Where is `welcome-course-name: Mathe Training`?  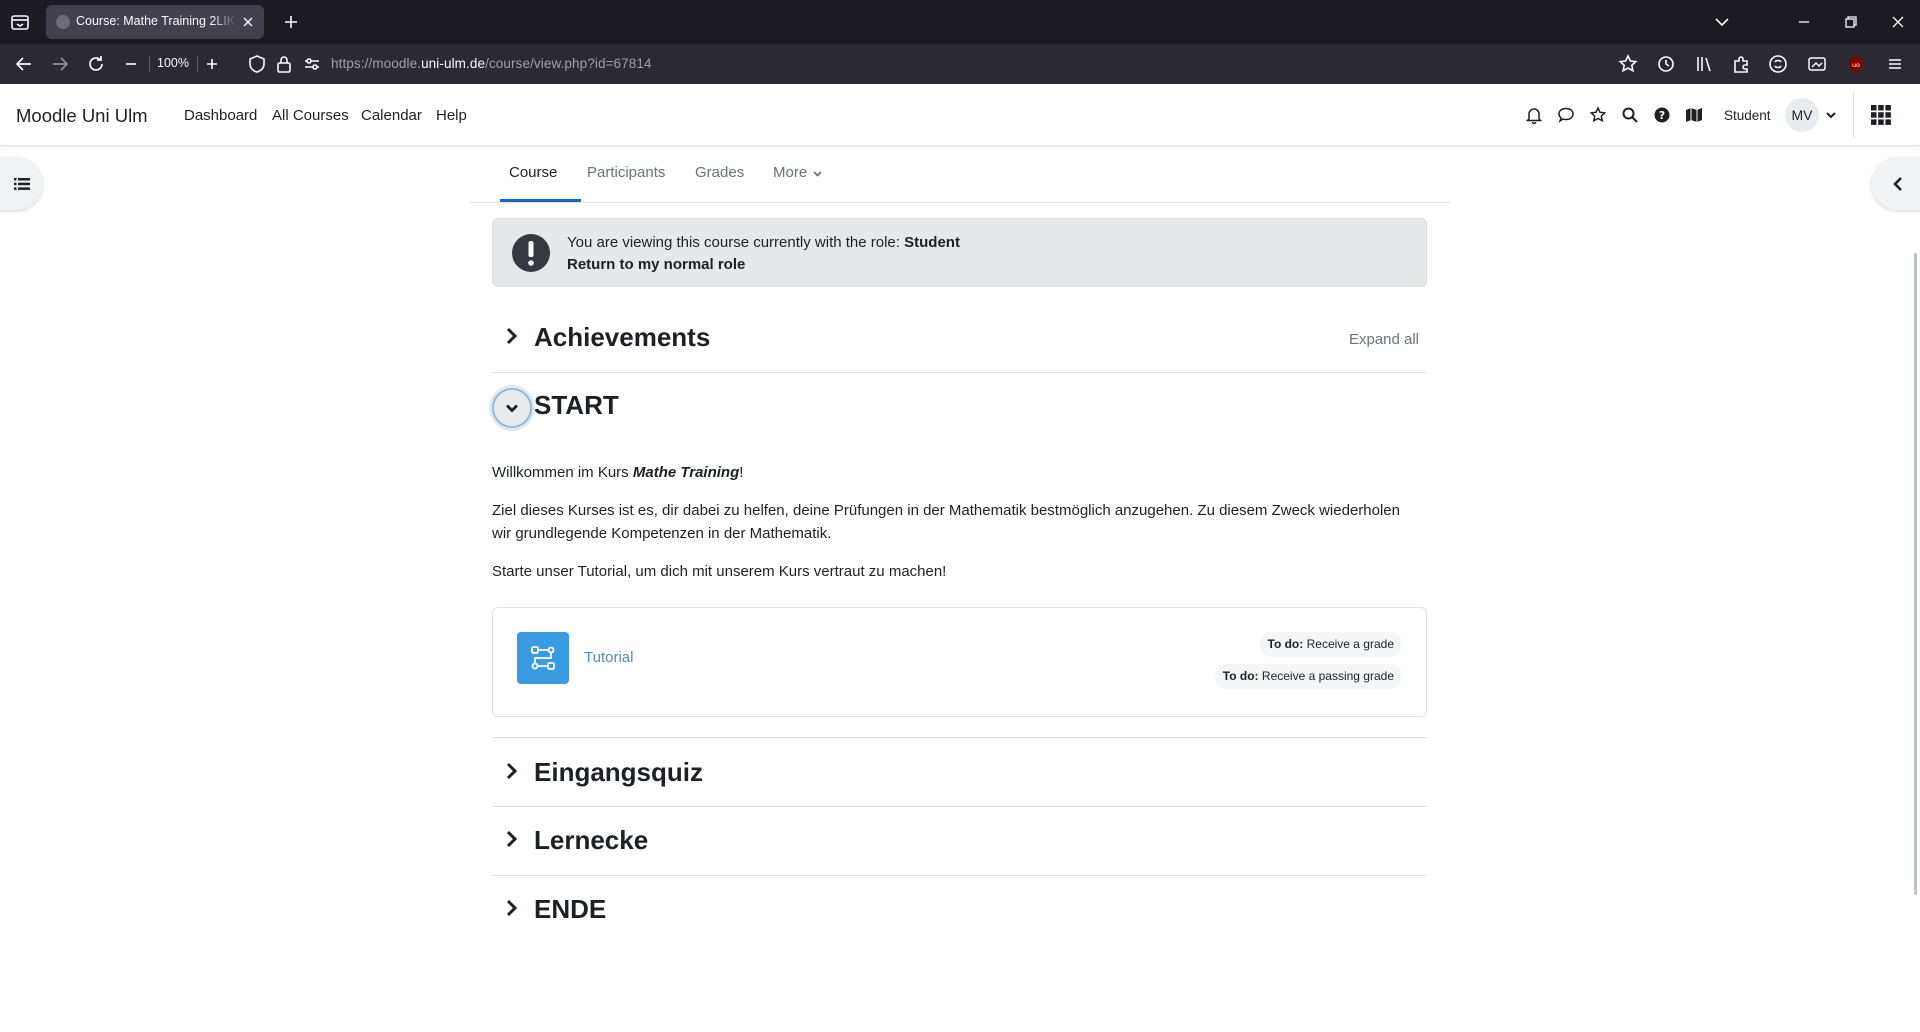
welcome-course-name: Mathe Training is located at coordinates (686, 472).